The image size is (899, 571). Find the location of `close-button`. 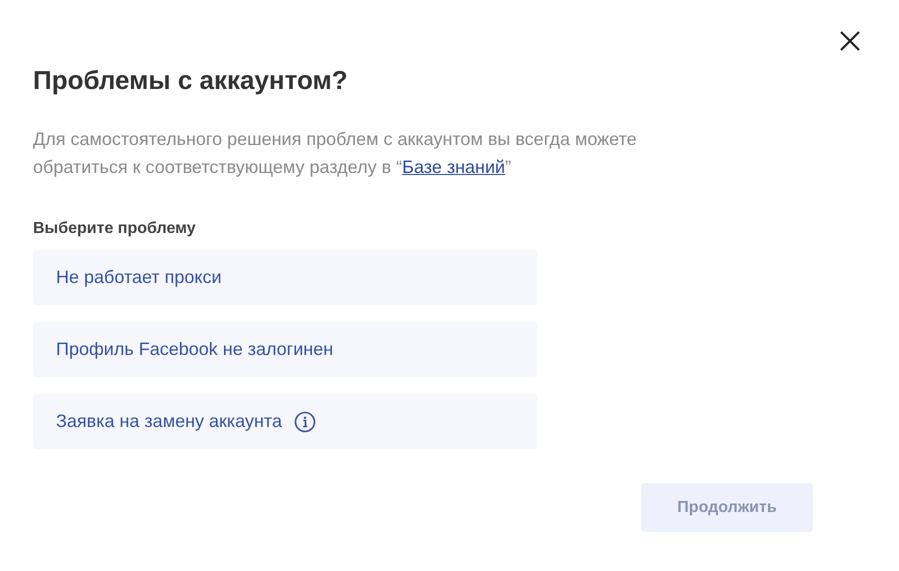

close-button is located at coordinates (850, 41).